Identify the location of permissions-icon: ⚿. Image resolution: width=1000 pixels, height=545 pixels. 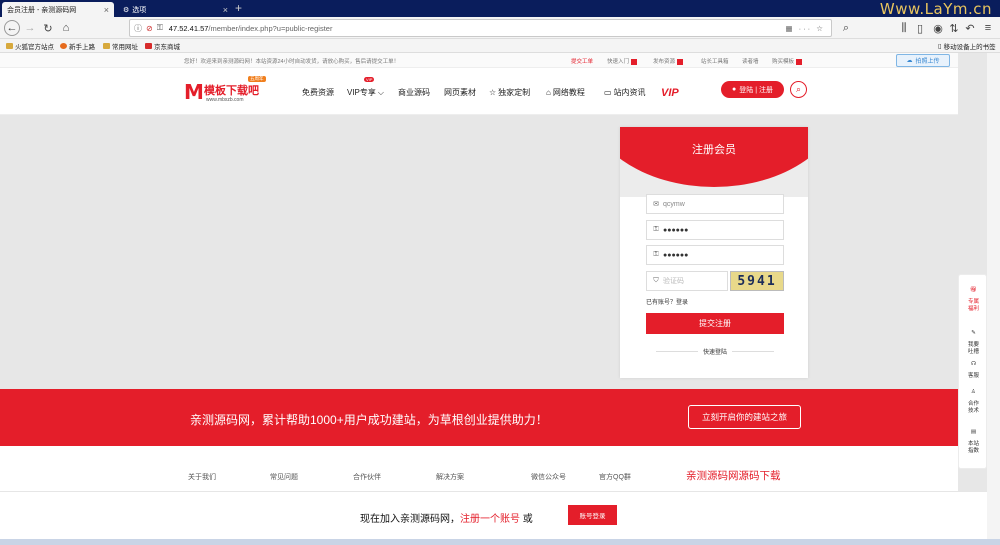
(160, 28).